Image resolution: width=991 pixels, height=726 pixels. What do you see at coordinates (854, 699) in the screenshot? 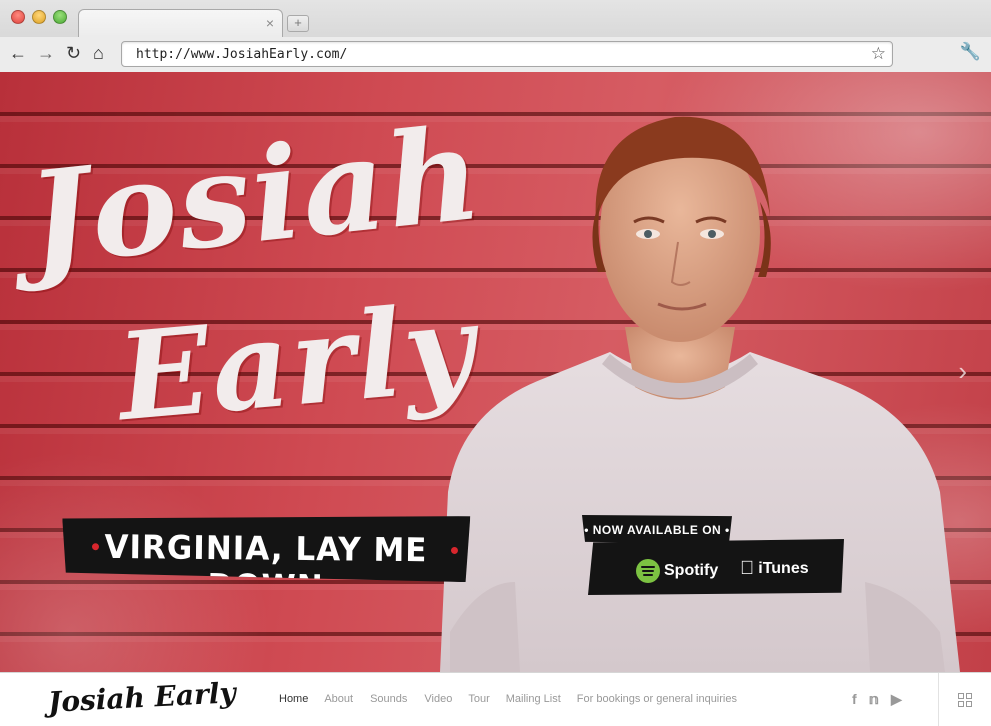
I see `facebook-icon: f` at bounding box center [854, 699].